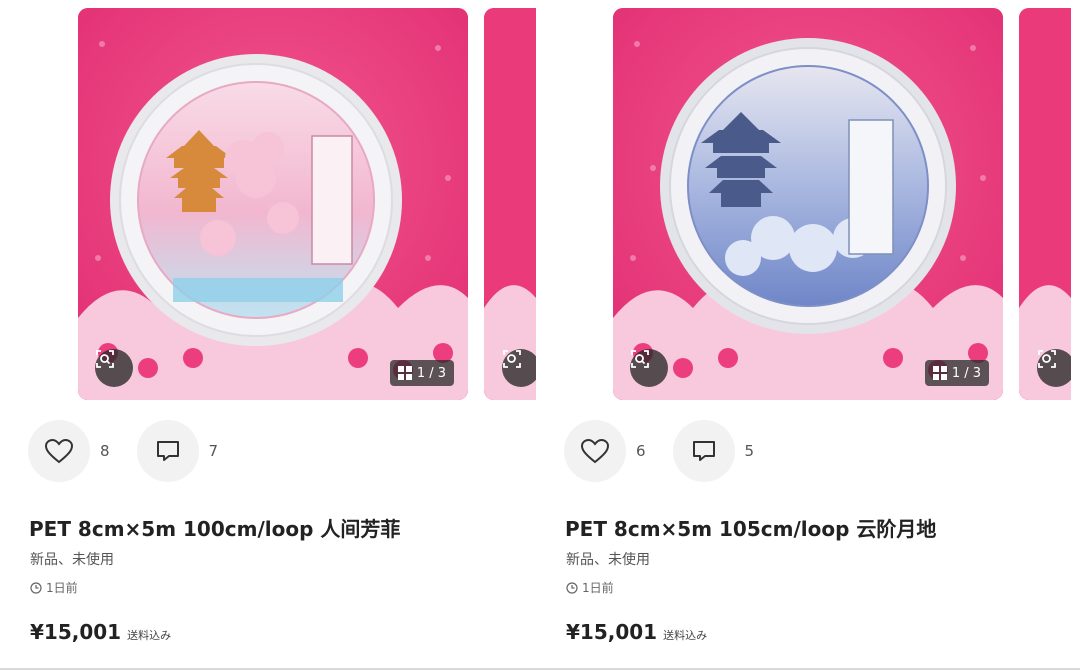 The width and height of the screenshot is (1080, 670). What do you see at coordinates (214, 527) in the screenshot?
I see `product-title: PET 8cm×5m 100cm/loop 人间芳菲` at bounding box center [214, 527].